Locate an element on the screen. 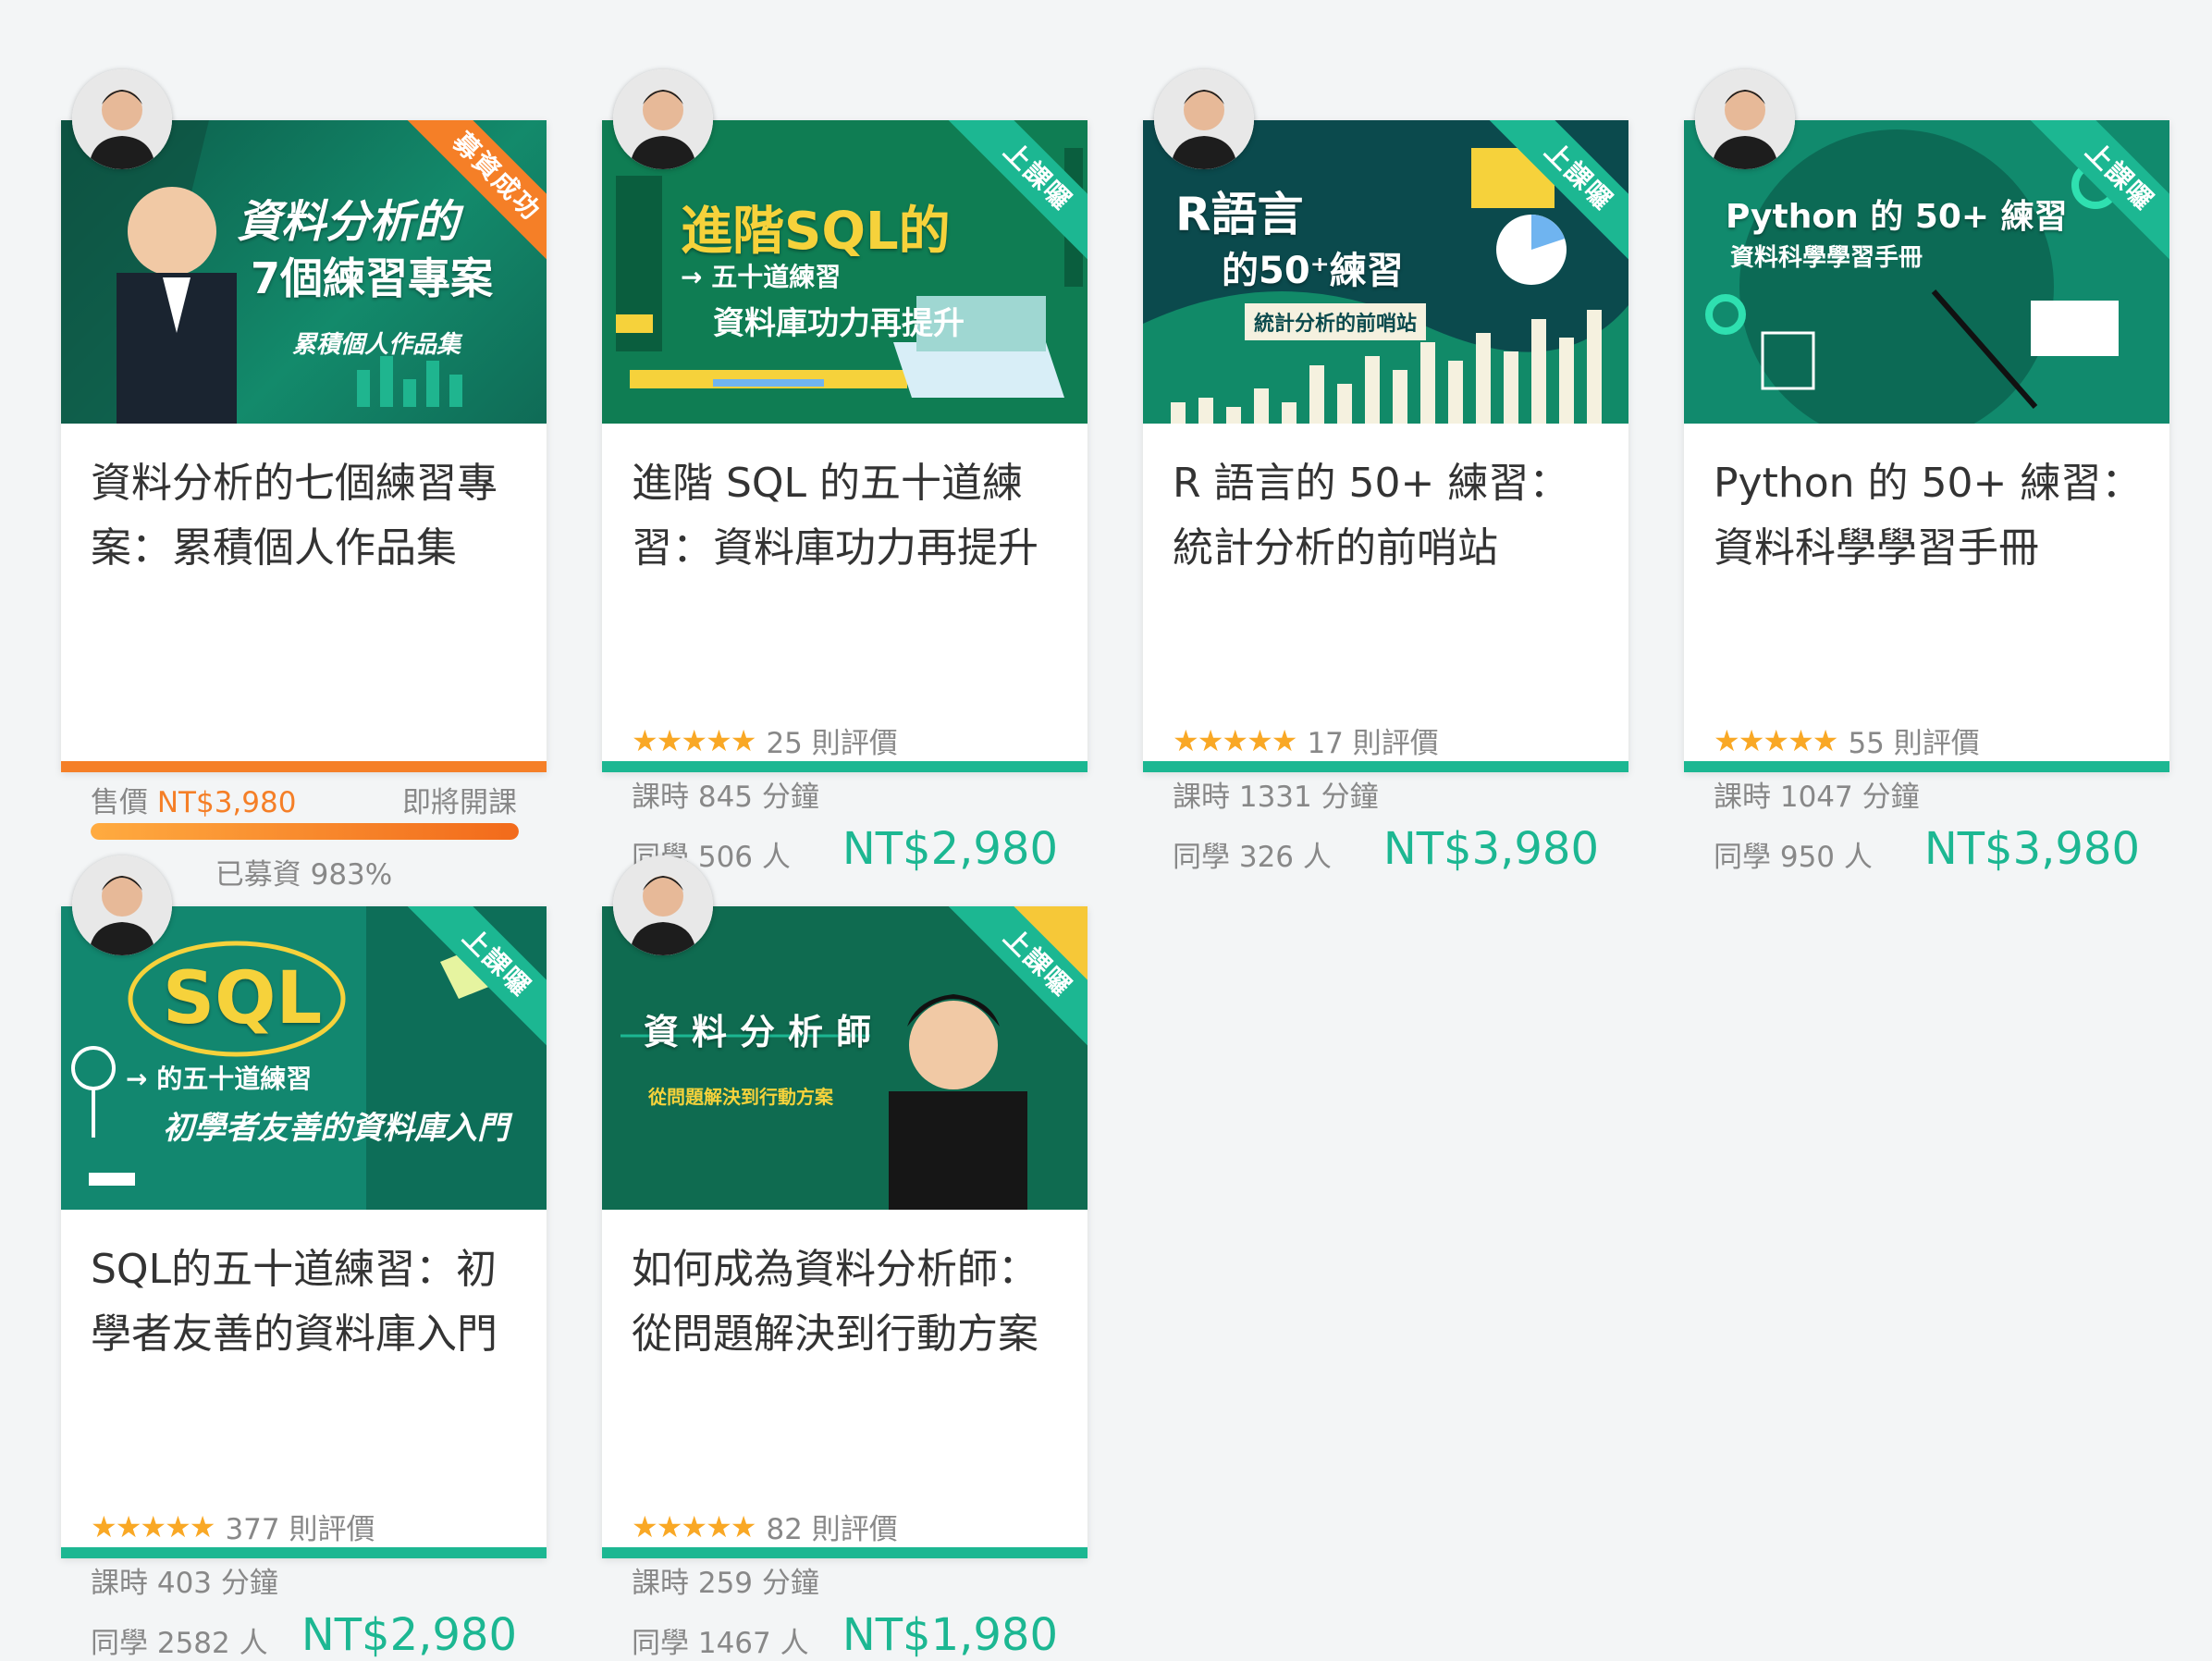 The height and width of the screenshot is (1661, 2212). thumbnail-title-2: 7個練習專案 is located at coordinates (373, 278).